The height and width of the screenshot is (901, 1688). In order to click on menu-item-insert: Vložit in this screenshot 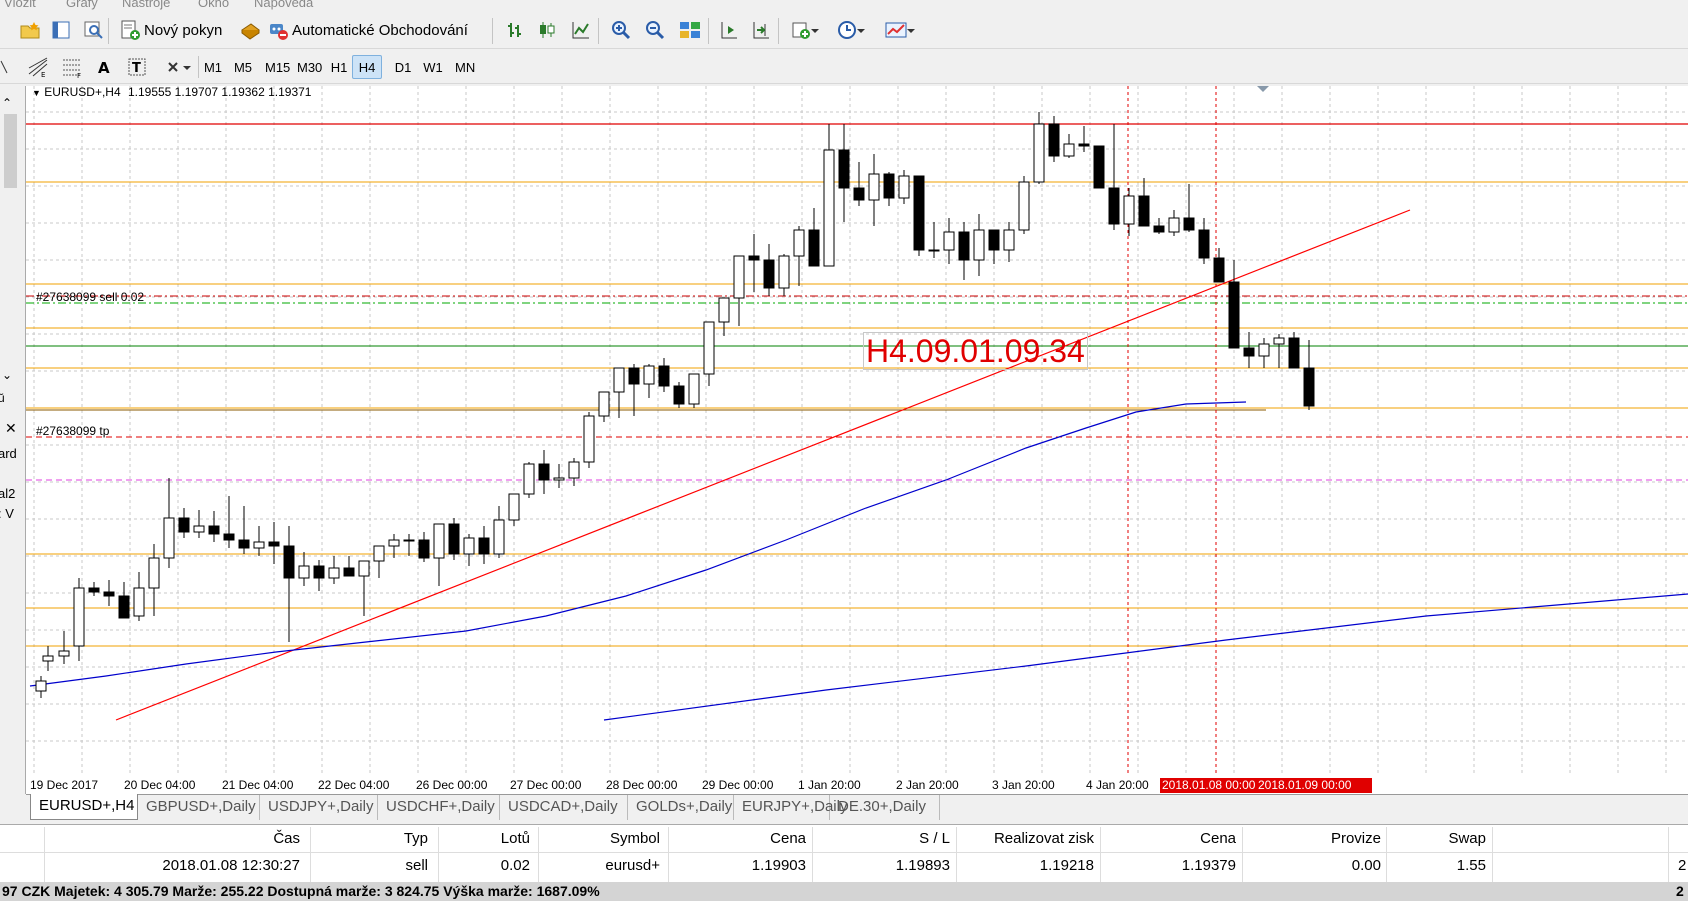, I will do `click(20, 5)`.